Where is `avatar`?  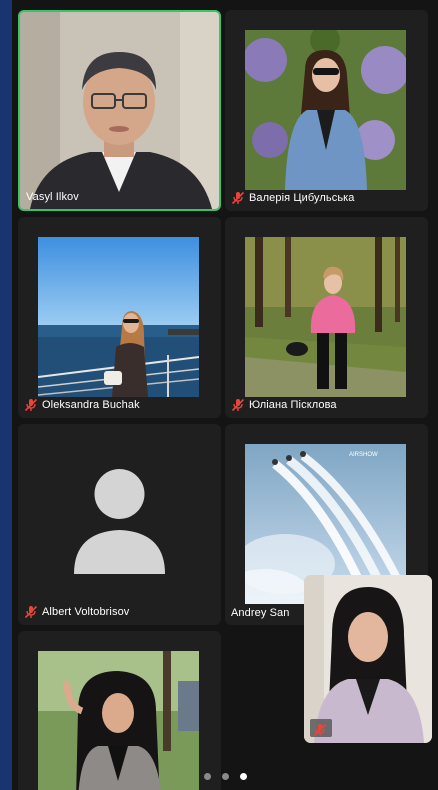 avatar is located at coordinates (119, 521).